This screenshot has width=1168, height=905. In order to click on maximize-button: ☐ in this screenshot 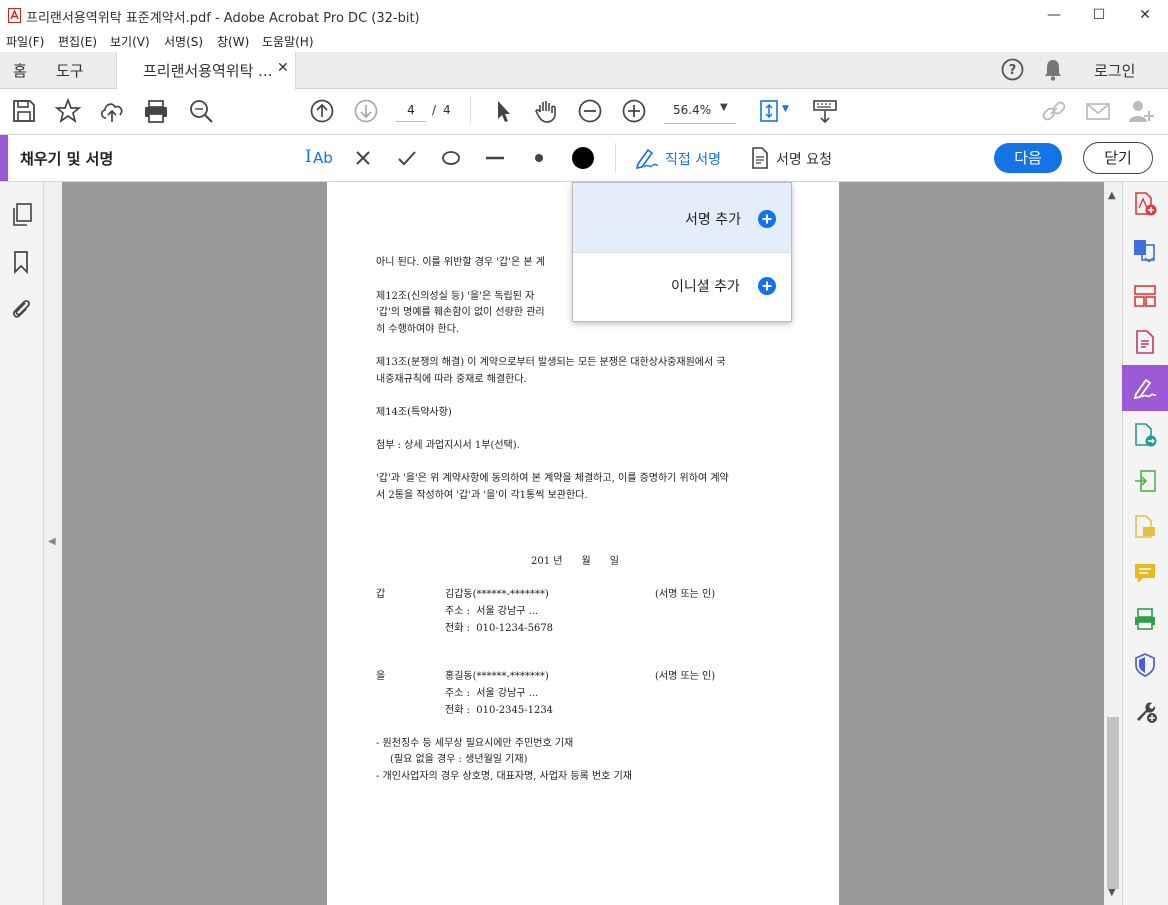, I will do `click(1099, 15)`.